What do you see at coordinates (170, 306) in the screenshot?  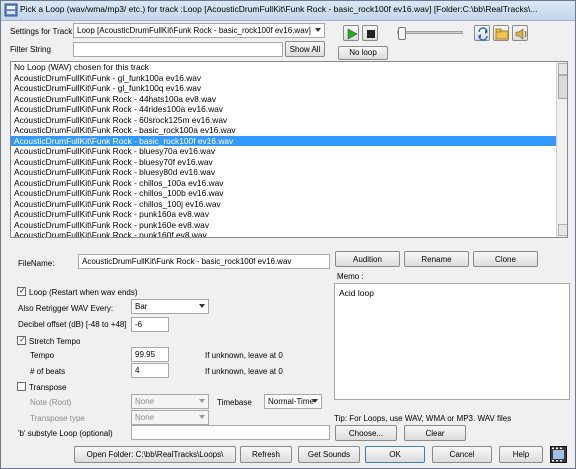 I see `retrigger-select: Bar` at bounding box center [170, 306].